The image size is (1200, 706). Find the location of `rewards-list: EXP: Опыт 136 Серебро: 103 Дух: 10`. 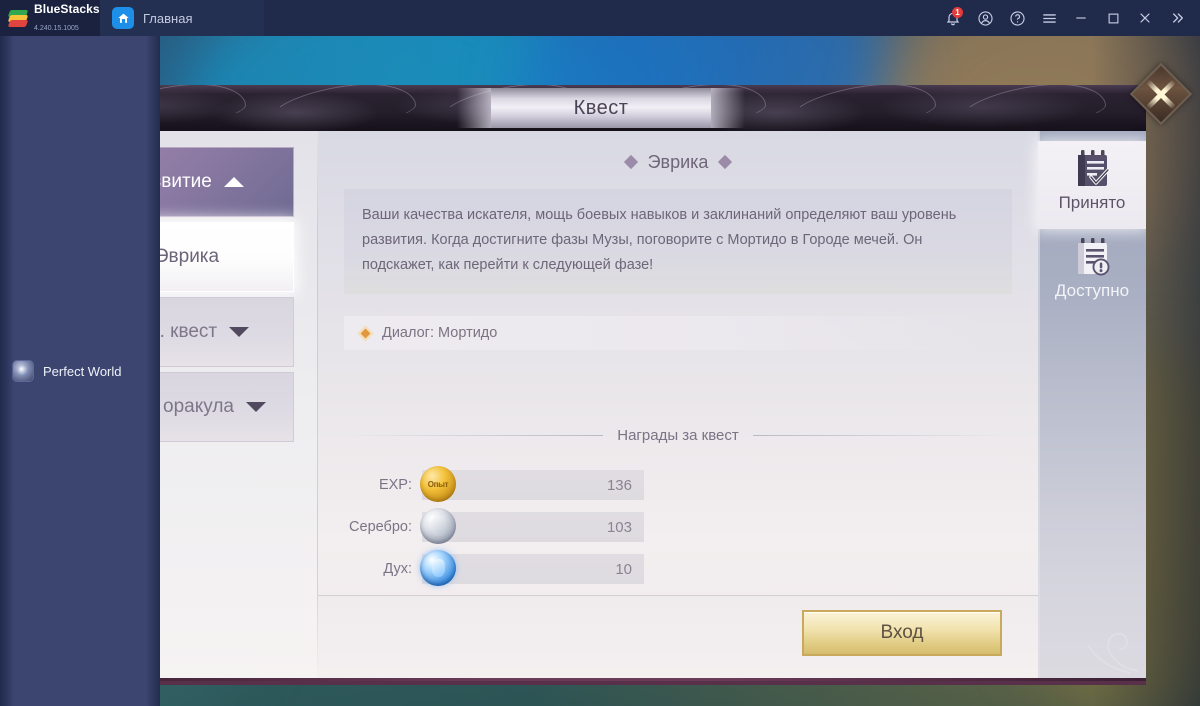

rewards-list: EXP: Опыт 136 Серебро: 103 Дух: 10 is located at coordinates (494, 529).